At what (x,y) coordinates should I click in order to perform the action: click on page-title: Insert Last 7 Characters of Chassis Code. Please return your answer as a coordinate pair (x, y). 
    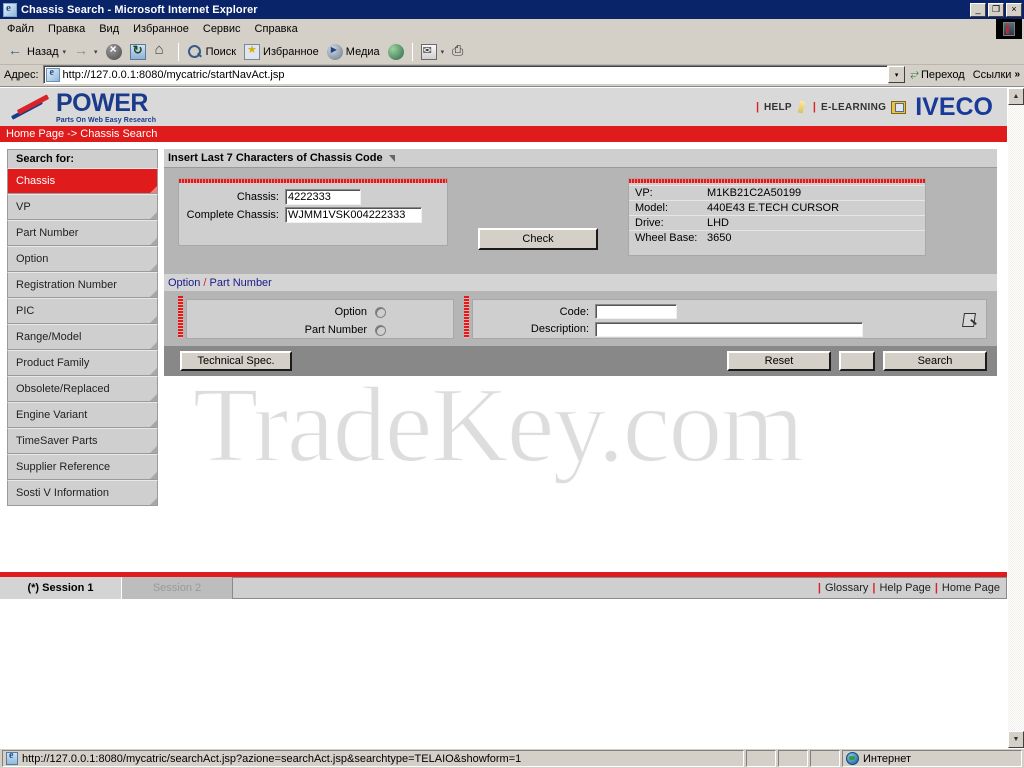
    Looking at the image, I should click on (275, 158).